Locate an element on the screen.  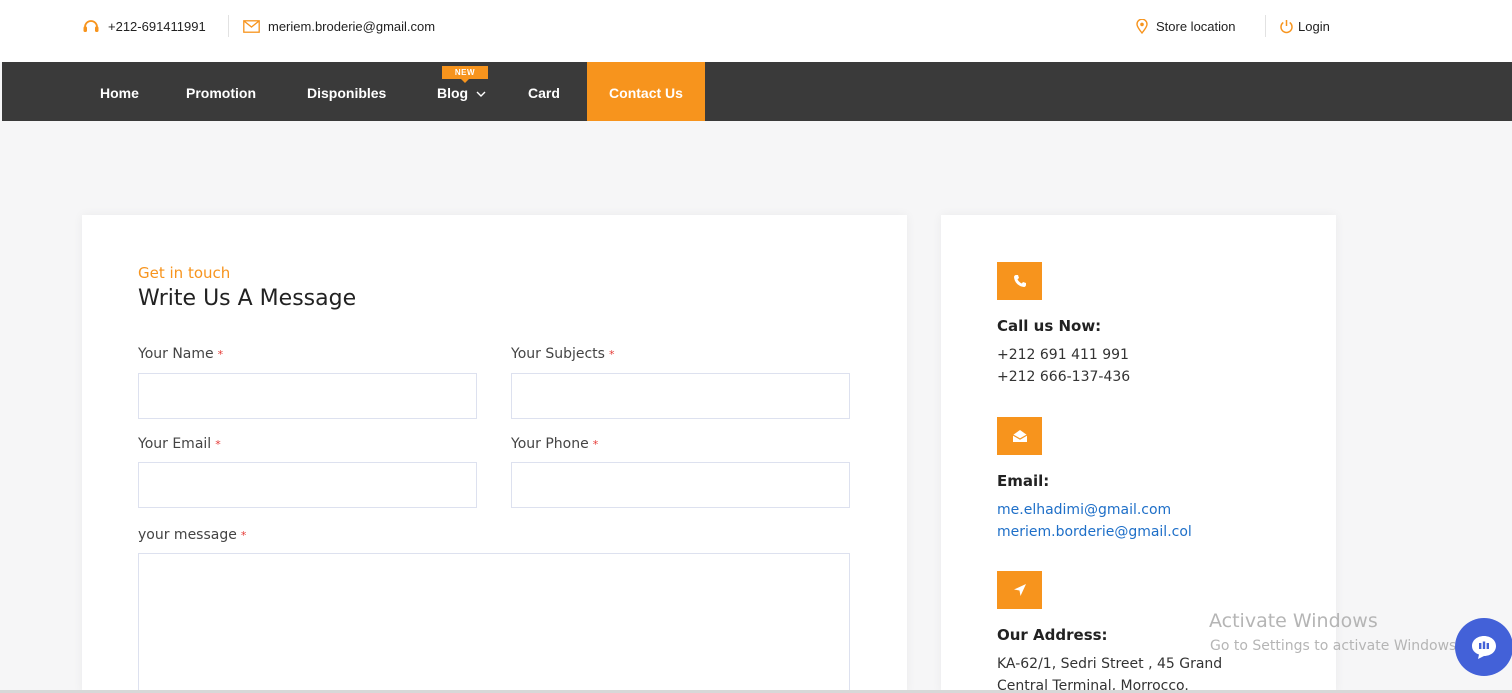
nav-contact-us: Contact Us is located at coordinates (646, 91).